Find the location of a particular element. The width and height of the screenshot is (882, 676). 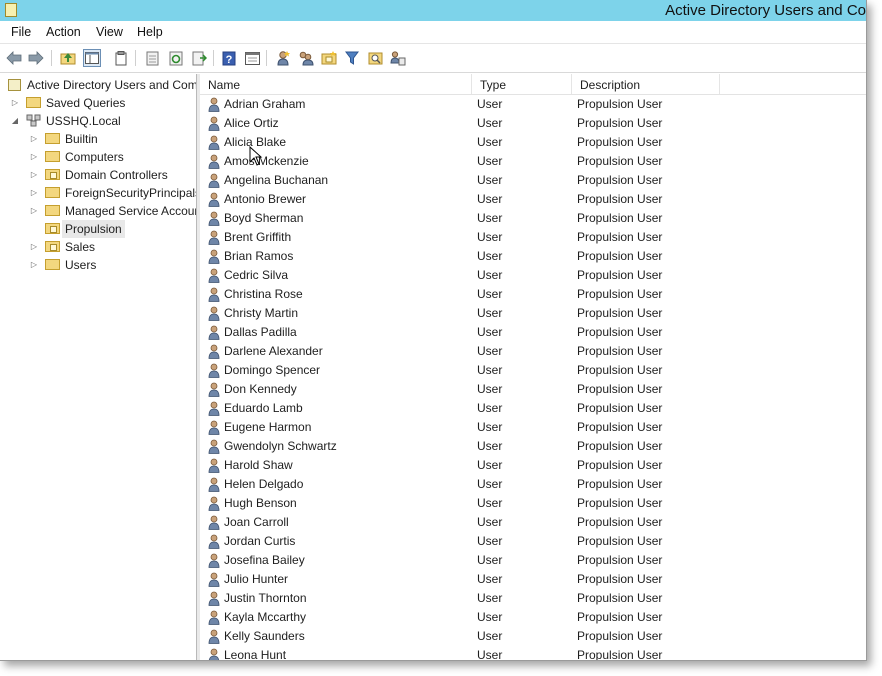

table-row: Boyd Sherman User Propulsion User is located at coordinates (533, 218).